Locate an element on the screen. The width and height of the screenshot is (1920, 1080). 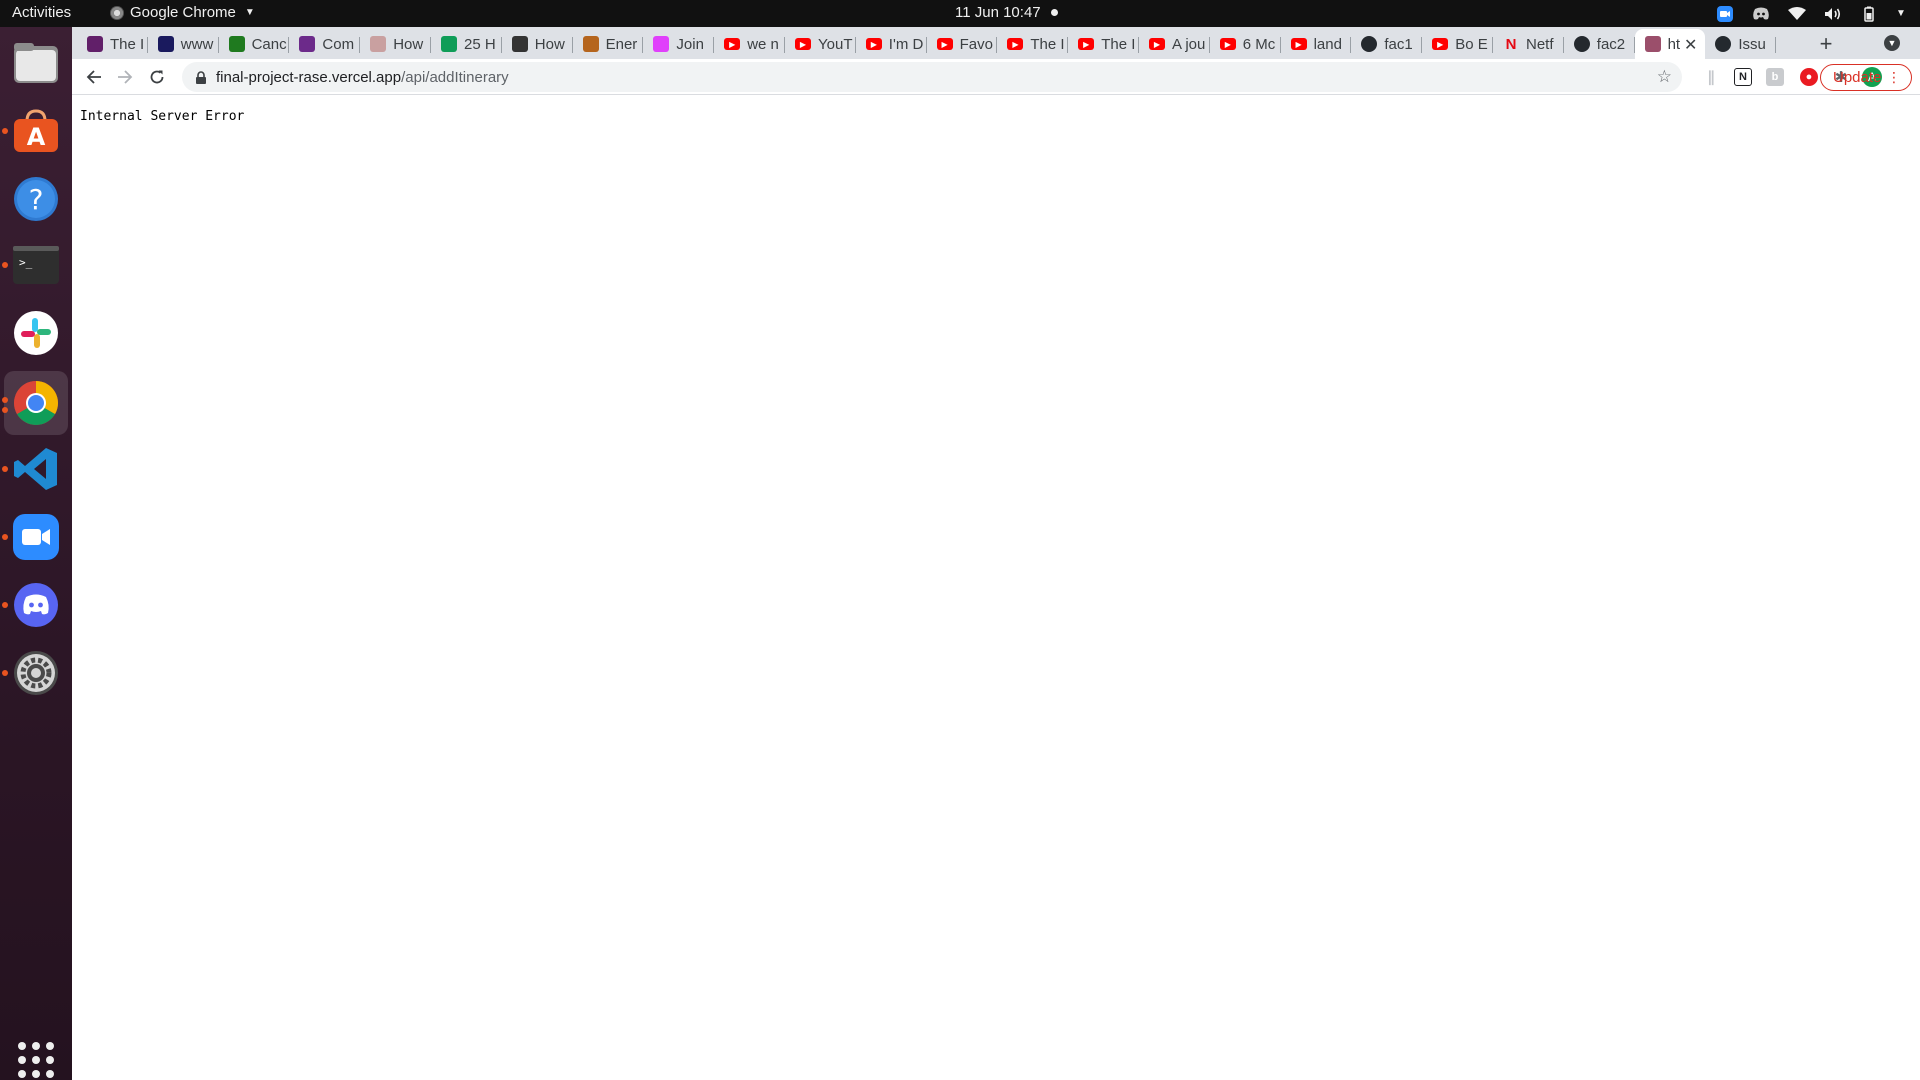
tab-20: ▶ Bo E is located at coordinates (1457, 44).